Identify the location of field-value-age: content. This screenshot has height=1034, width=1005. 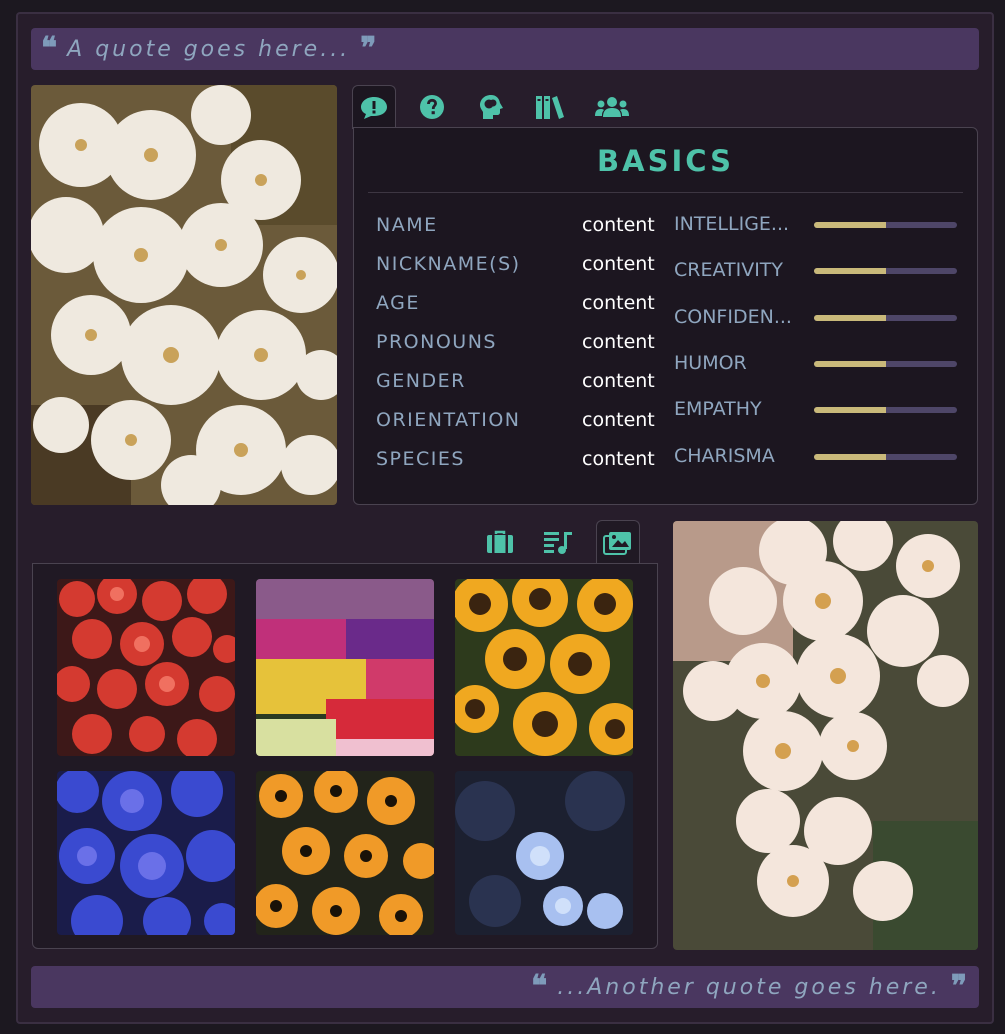
(618, 303).